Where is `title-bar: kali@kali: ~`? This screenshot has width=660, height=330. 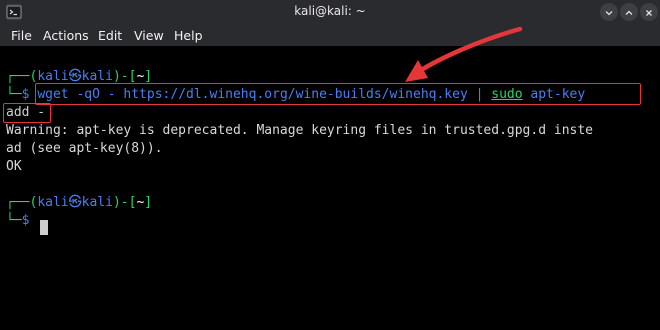
title-bar: kali@kali: ~ is located at coordinates (330, 12).